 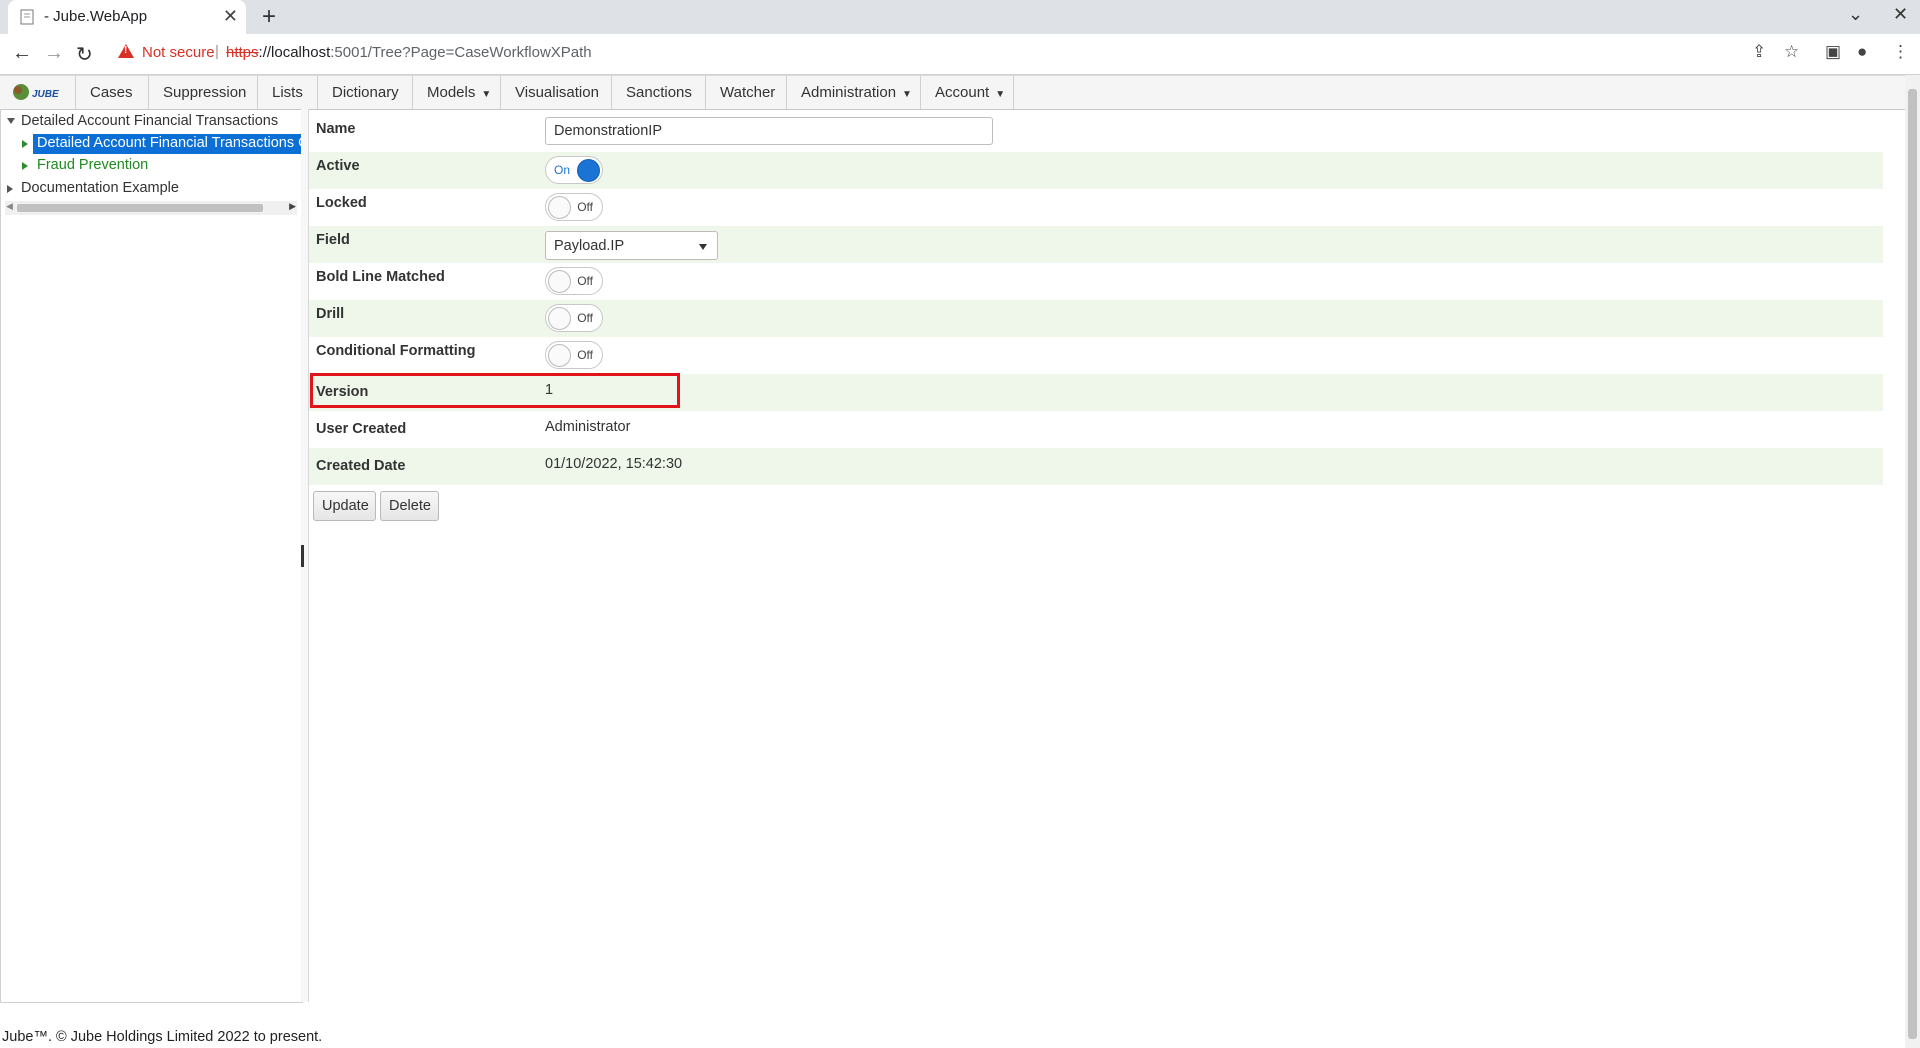 I want to click on browser-tab: - Jube.WebApp ✕, so click(x=127, y=17).